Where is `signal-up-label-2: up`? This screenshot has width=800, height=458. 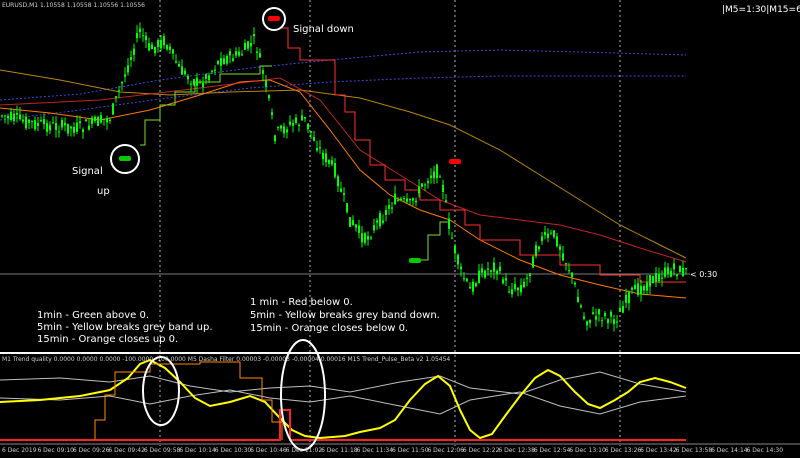
signal-up-label-2: up is located at coordinates (103, 191).